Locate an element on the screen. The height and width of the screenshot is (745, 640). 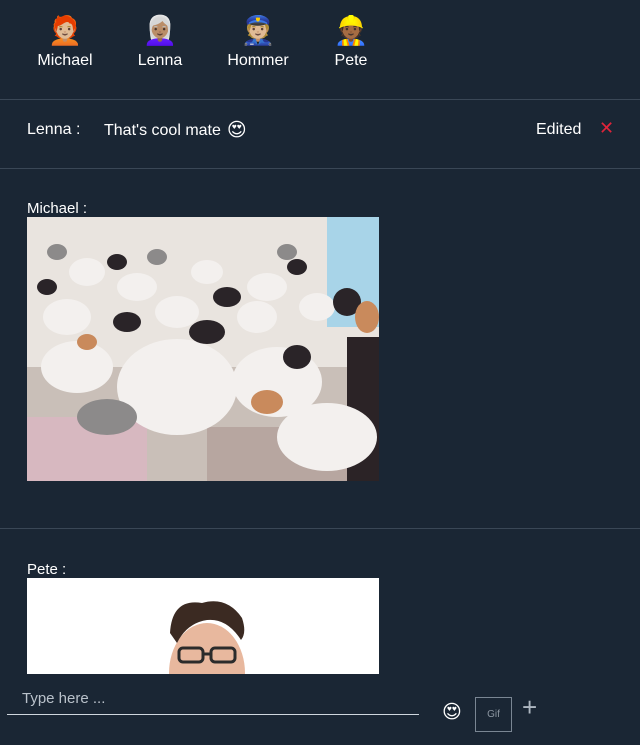
user-name: Michael is located at coordinates (65, 60).